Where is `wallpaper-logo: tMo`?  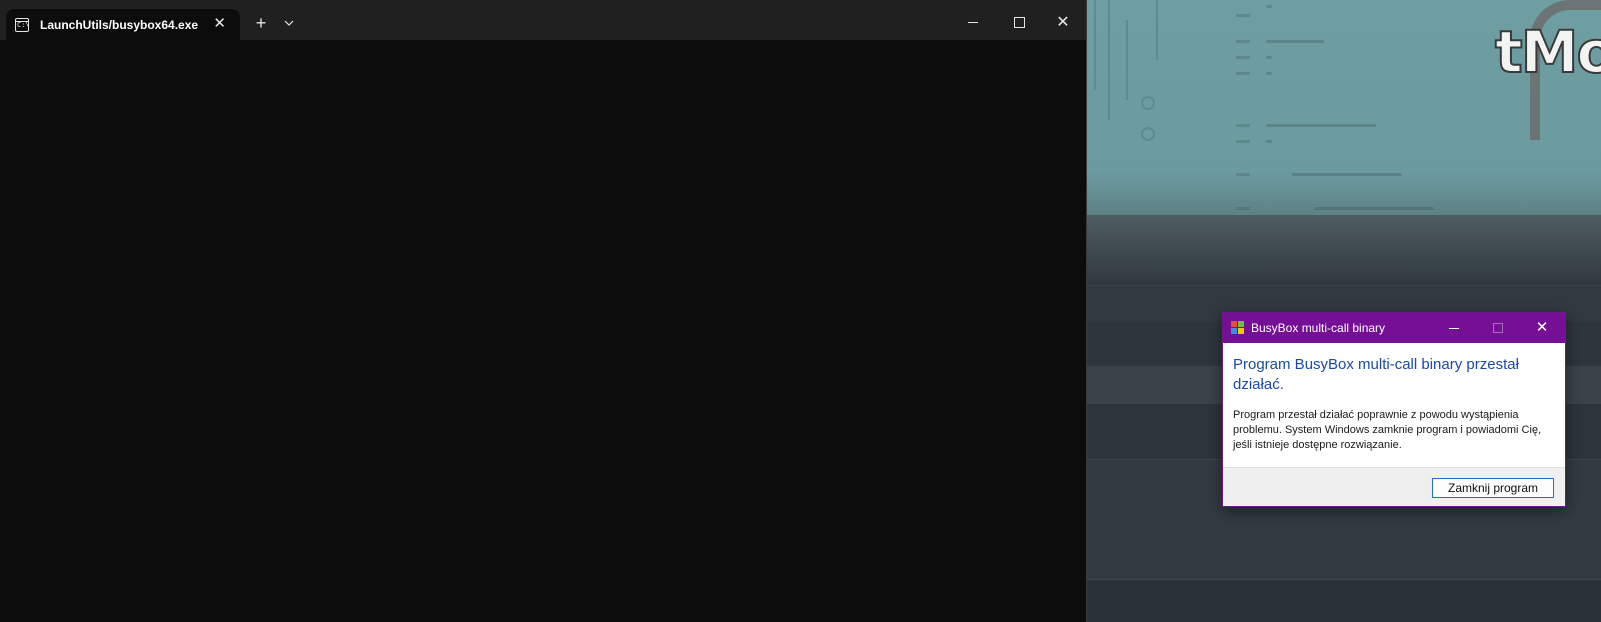 wallpaper-logo: tMo is located at coordinates (1547, 52).